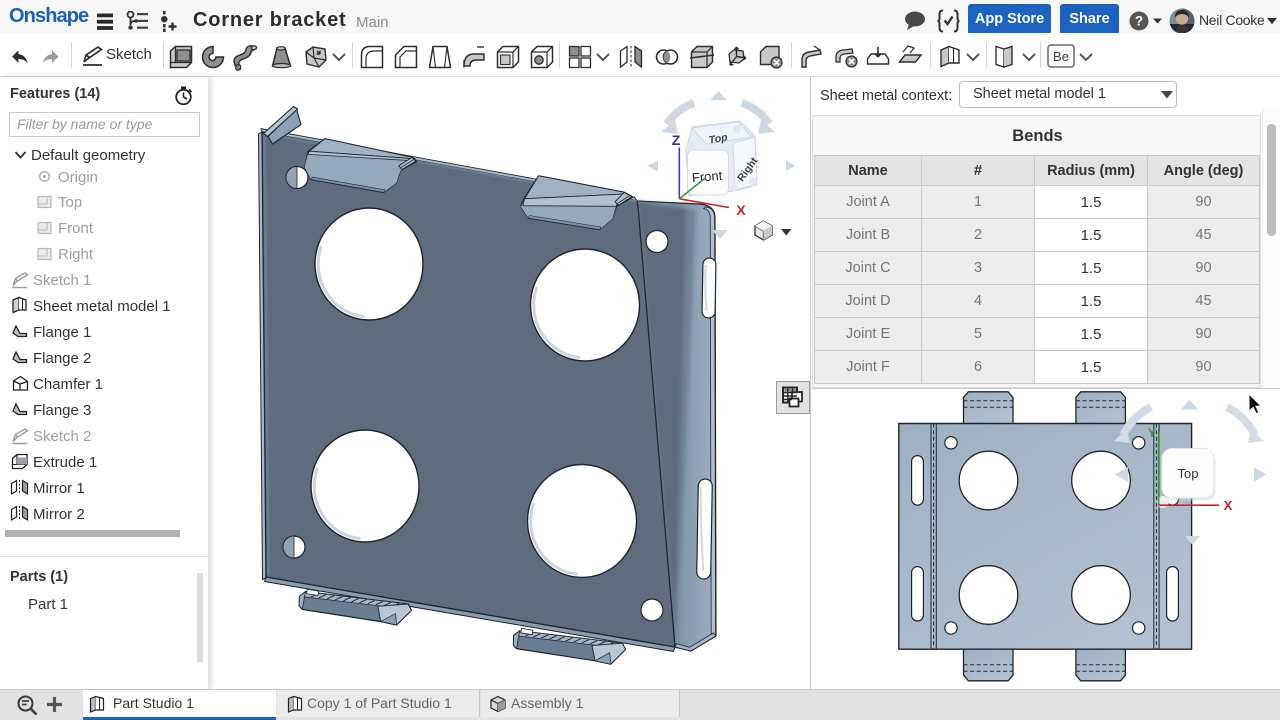 Image resolution: width=1280 pixels, height=720 pixels. I want to click on svg-text: Y, so click(1152, 433).